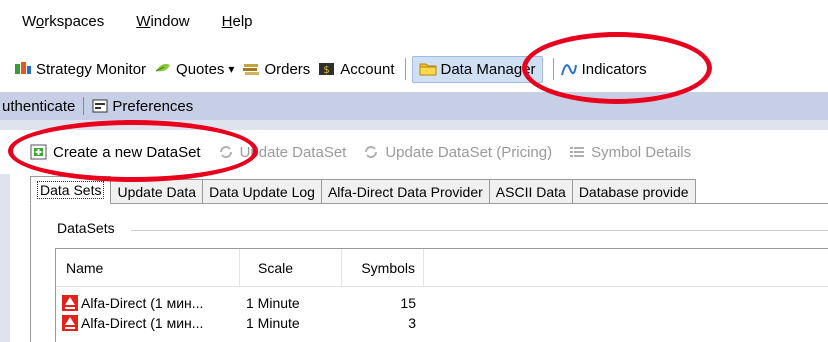 This screenshot has width=828, height=342. I want to click on table-row: Alfa-Direct (1 мин... 1 Minute 3, so click(442, 323).